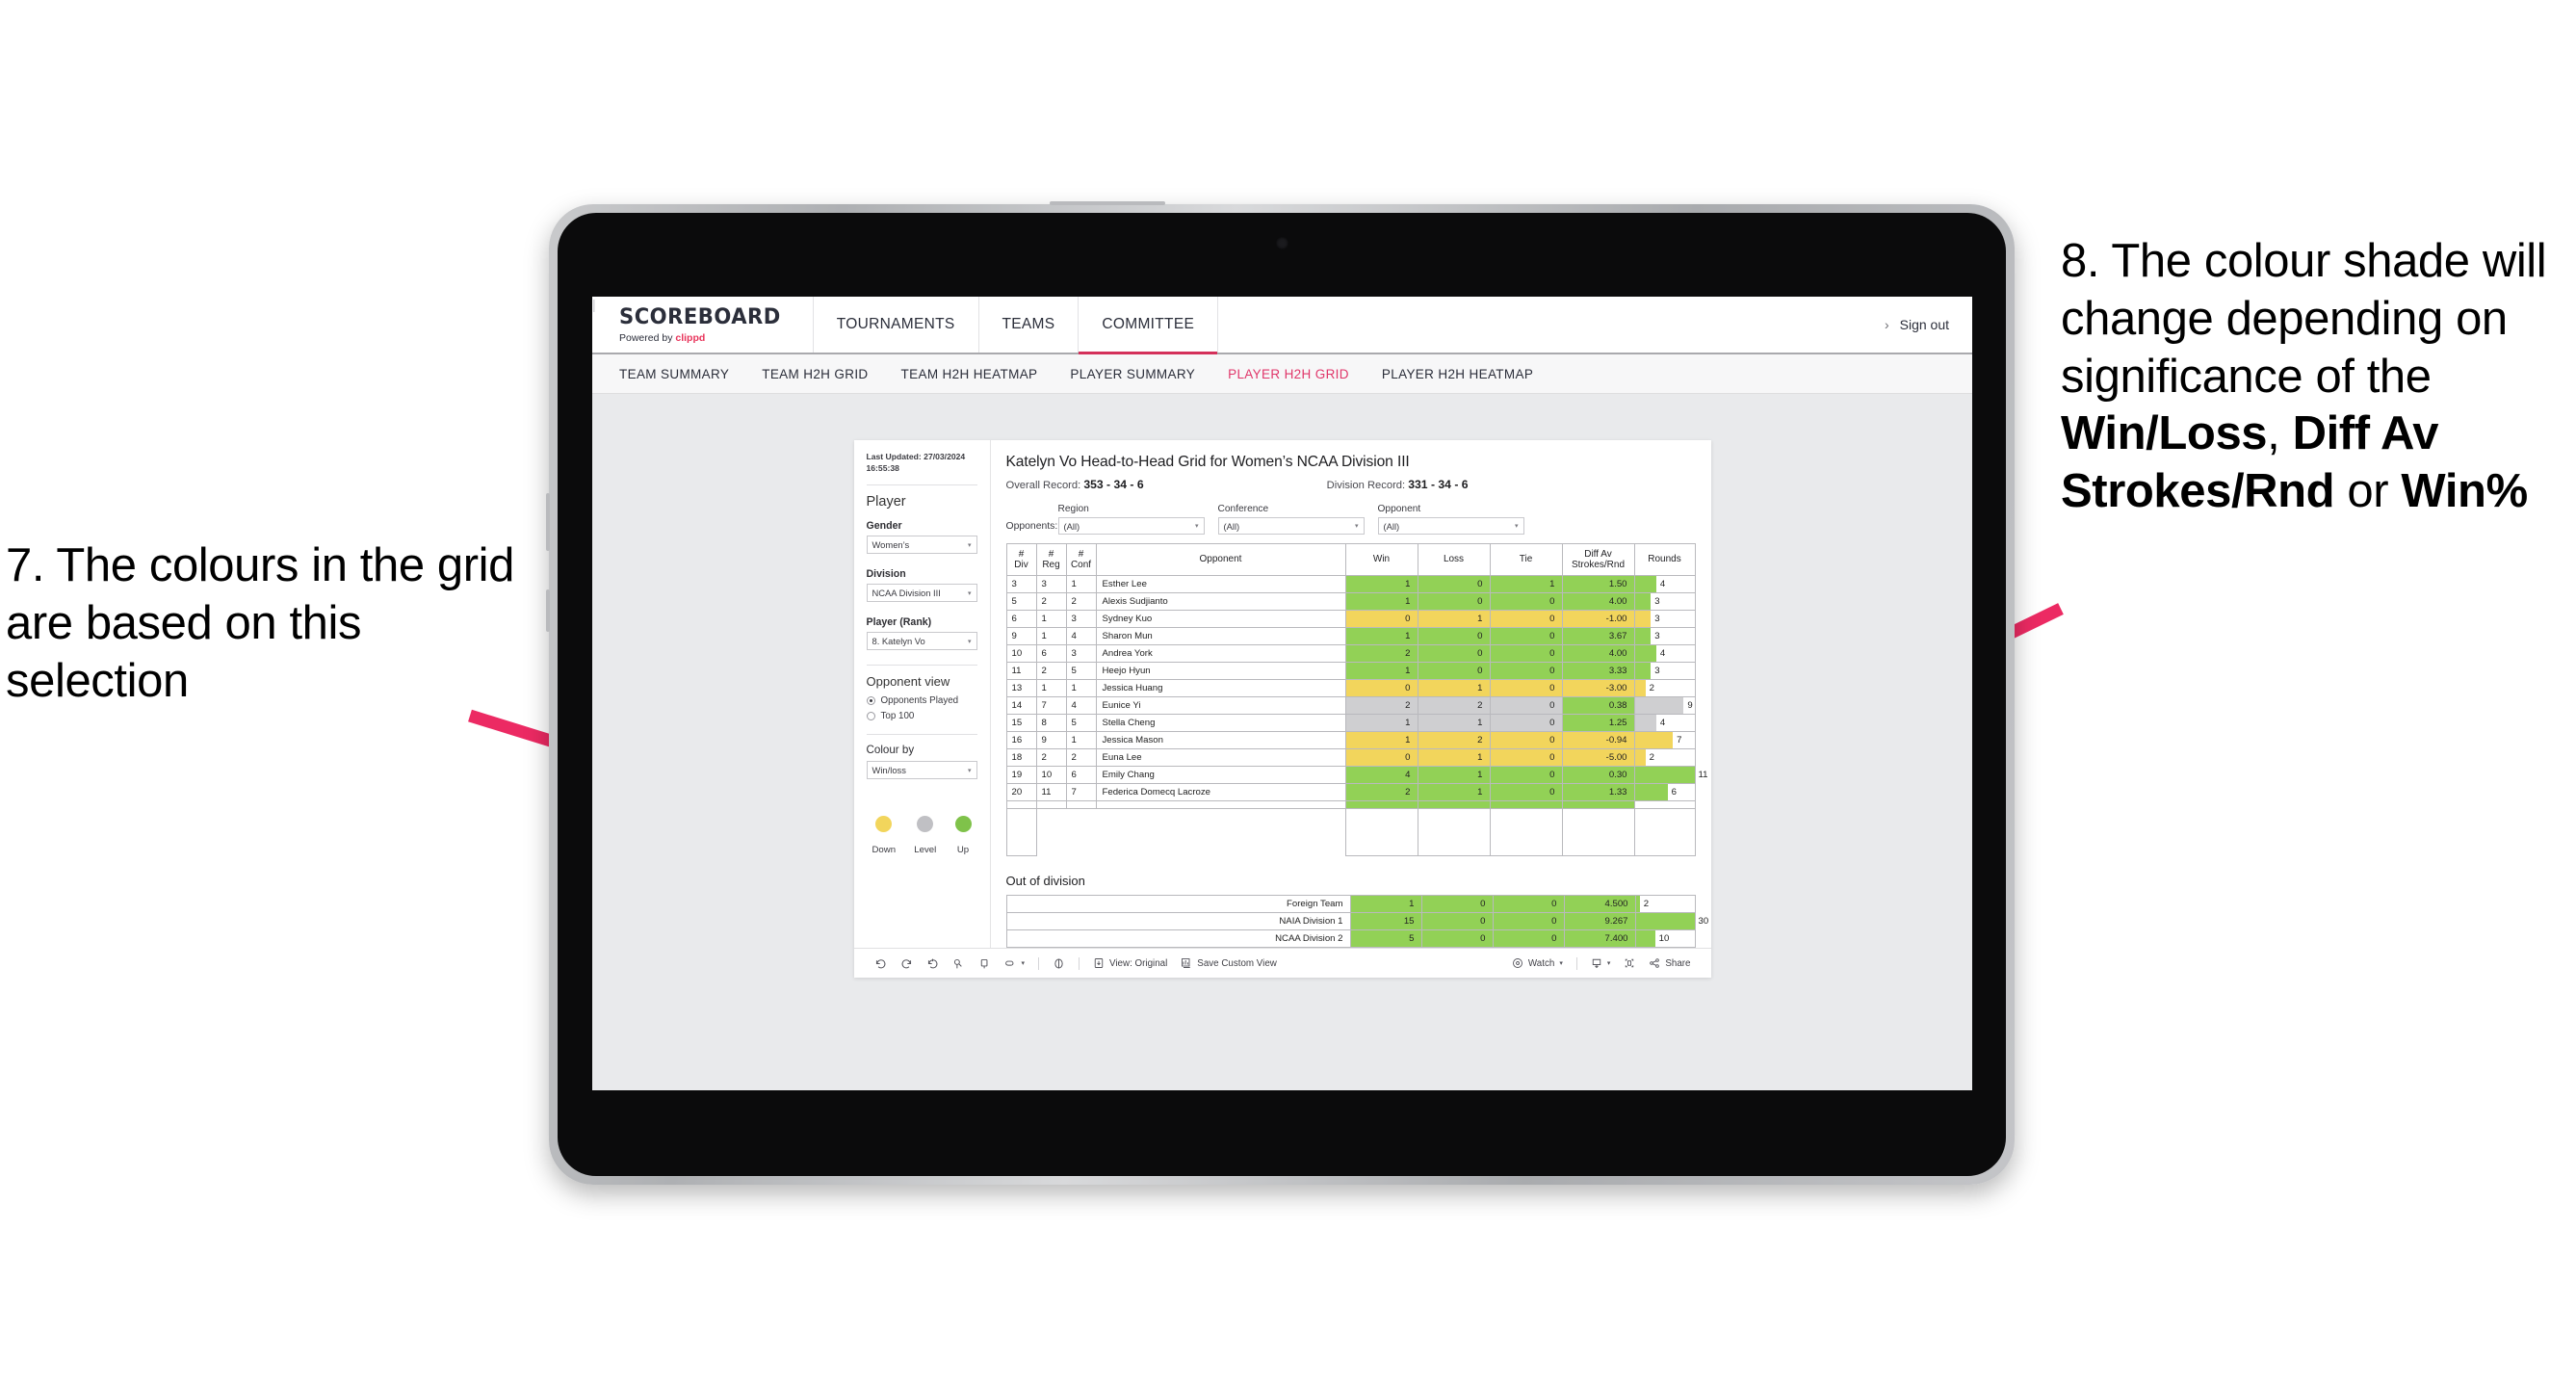  Describe the element at coordinates (1021, 804) in the screenshot. I see `cell-clipped` at that location.